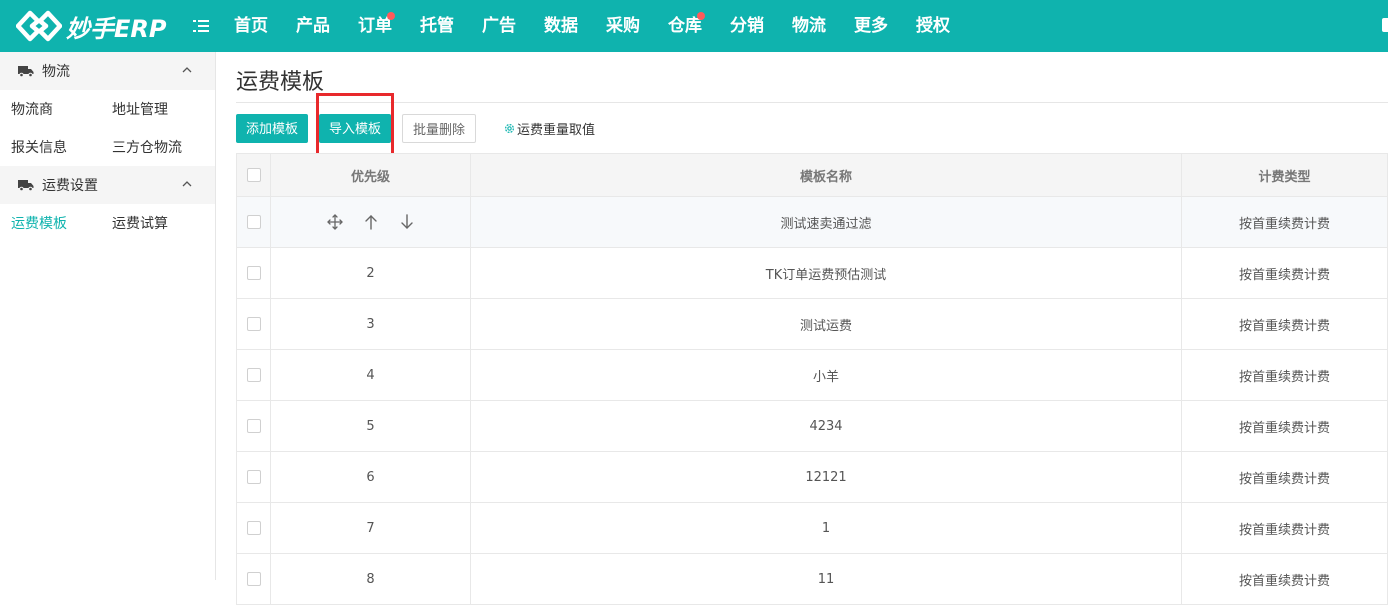  I want to click on priority-cell: 7, so click(371, 528).